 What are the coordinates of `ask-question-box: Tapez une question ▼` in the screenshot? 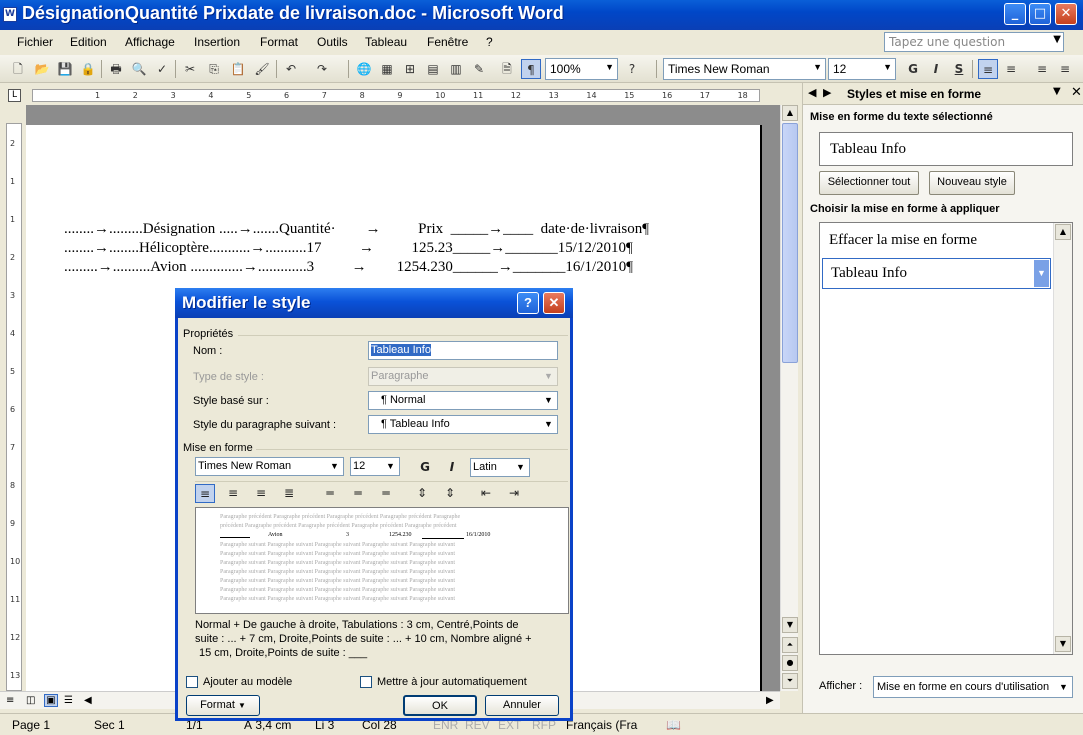 It's located at (974, 42).